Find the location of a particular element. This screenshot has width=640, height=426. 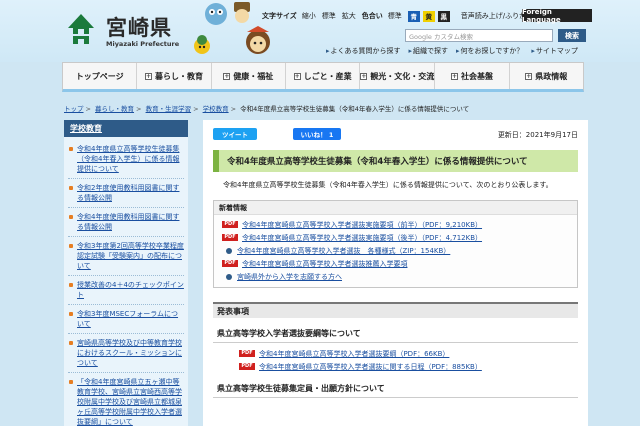

share-row: ツイート いいね！ 1 更新日：2021年9月17日 is located at coordinates (395, 135).